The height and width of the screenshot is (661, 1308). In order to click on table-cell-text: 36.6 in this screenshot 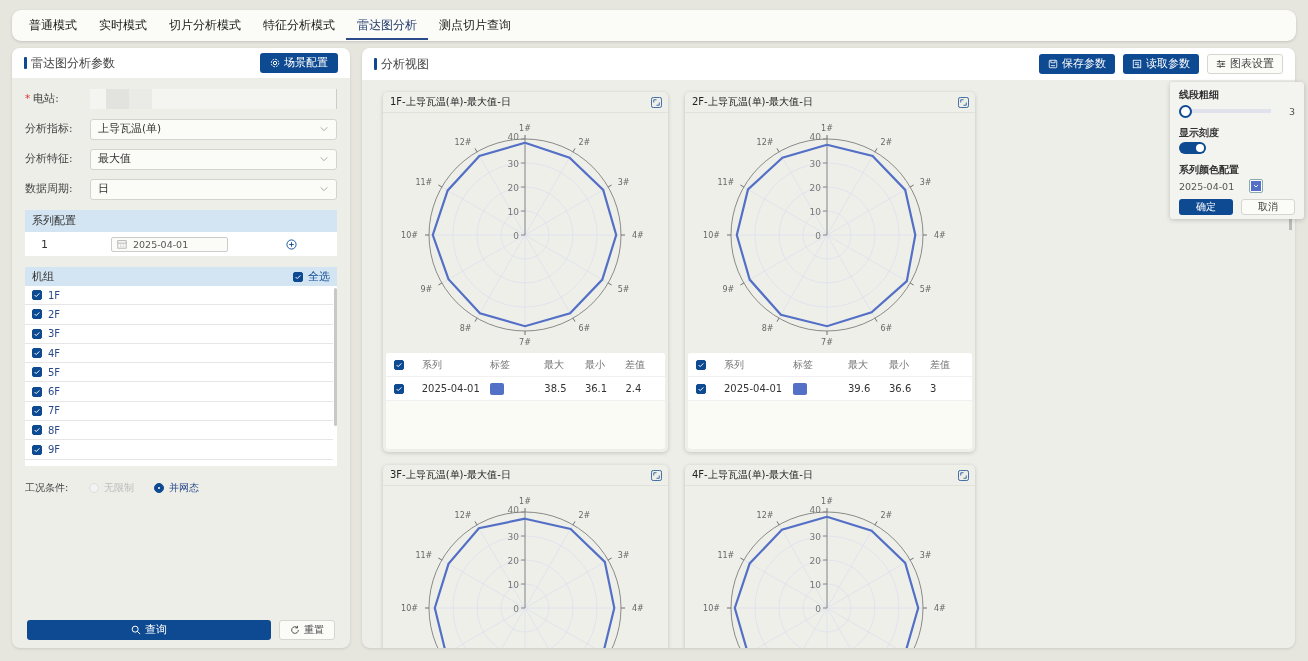, I will do `click(901, 388)`.